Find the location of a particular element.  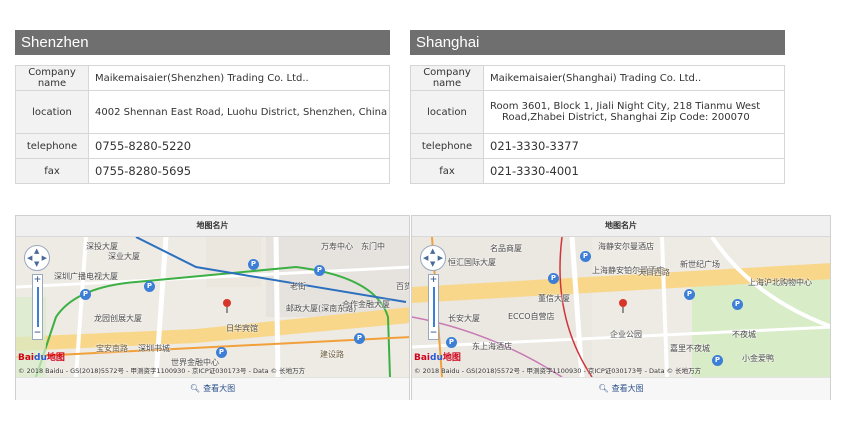

map-card-title: 地图名片 is located at coordinates (212, 226).